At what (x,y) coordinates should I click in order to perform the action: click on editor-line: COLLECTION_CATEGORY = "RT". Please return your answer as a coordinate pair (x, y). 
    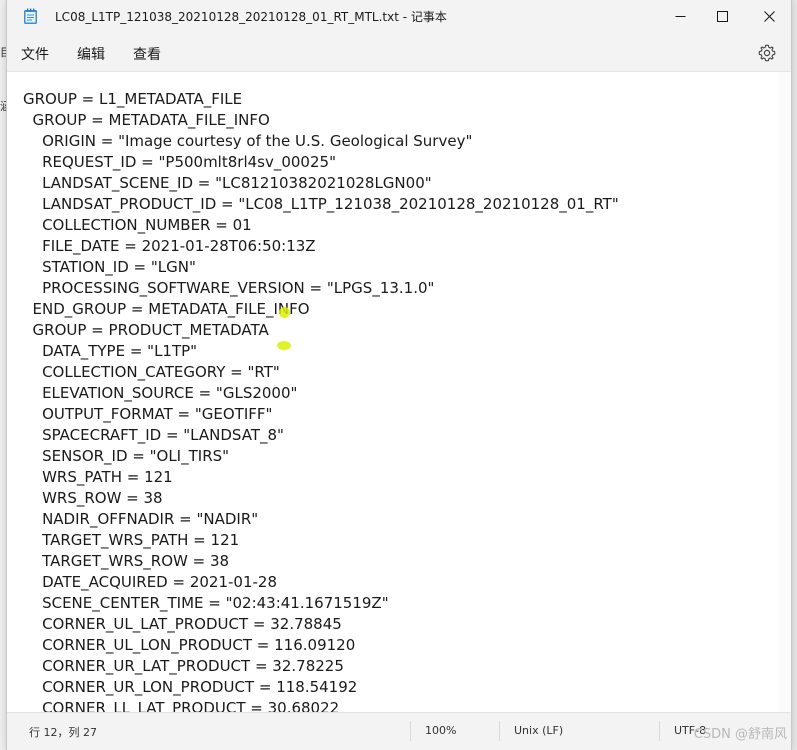
    Looking at the image, I should click on (321, 372).